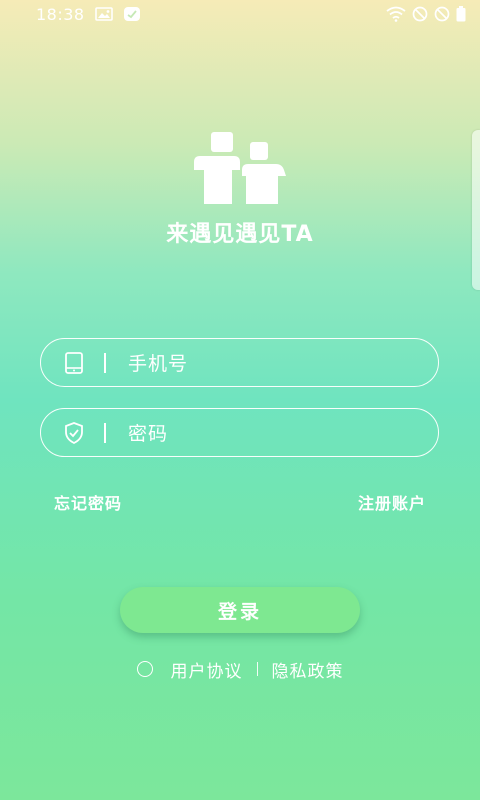 The image size is (480, 800). Describe the element at coordinates (308, 669) in the screenshot. I see `privacy-policy-link: 隐私政策` at that location.